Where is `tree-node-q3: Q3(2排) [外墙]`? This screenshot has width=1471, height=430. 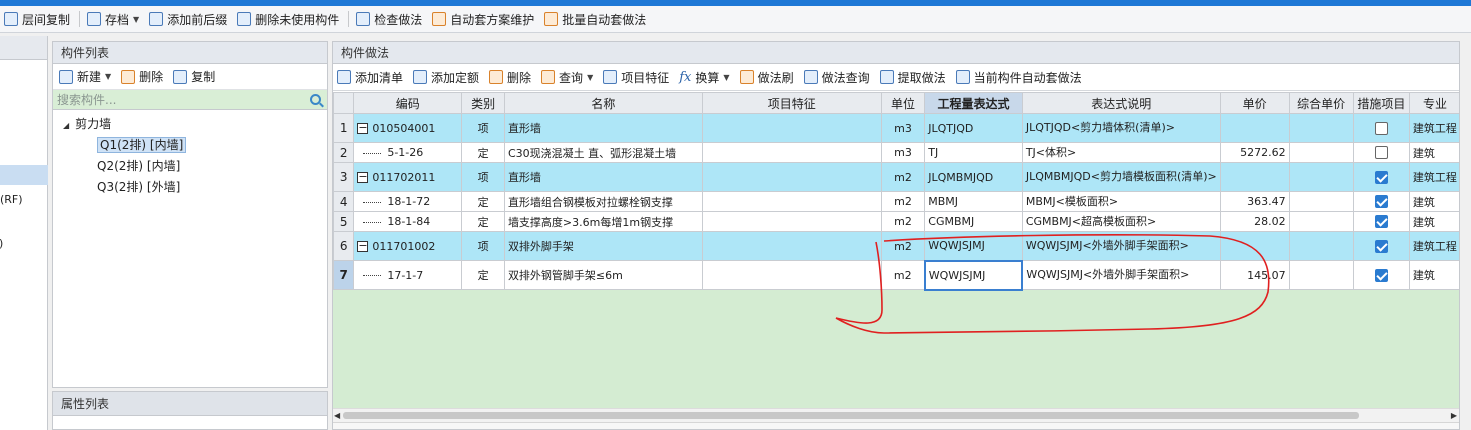
tree-node-q3: Q3(2排) [外墙] is located at coordinates (190, 187).